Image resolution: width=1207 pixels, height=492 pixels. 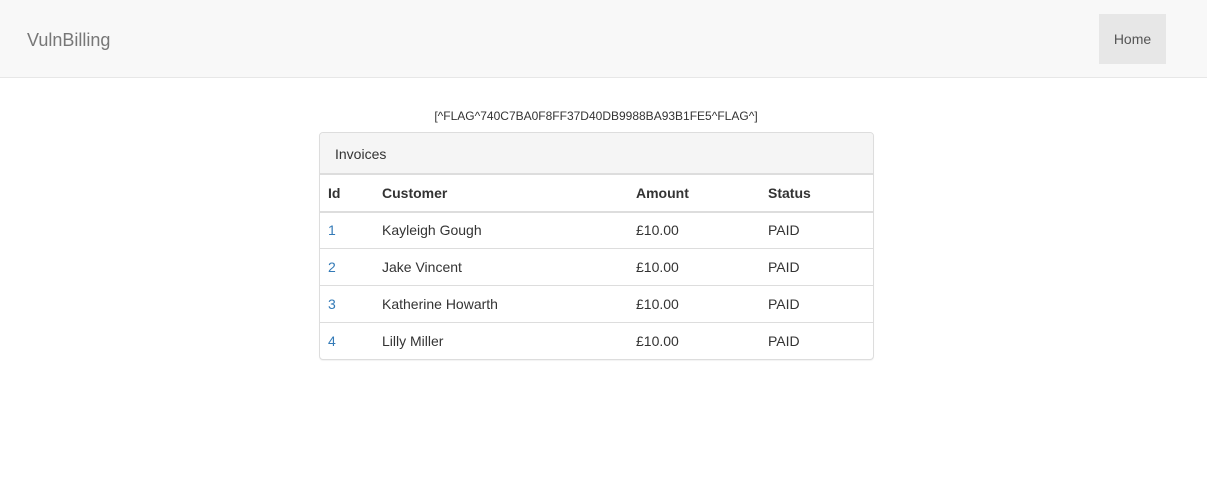 I want to click on customer-cell: Jake Vincent, so click(x=501, y=267).